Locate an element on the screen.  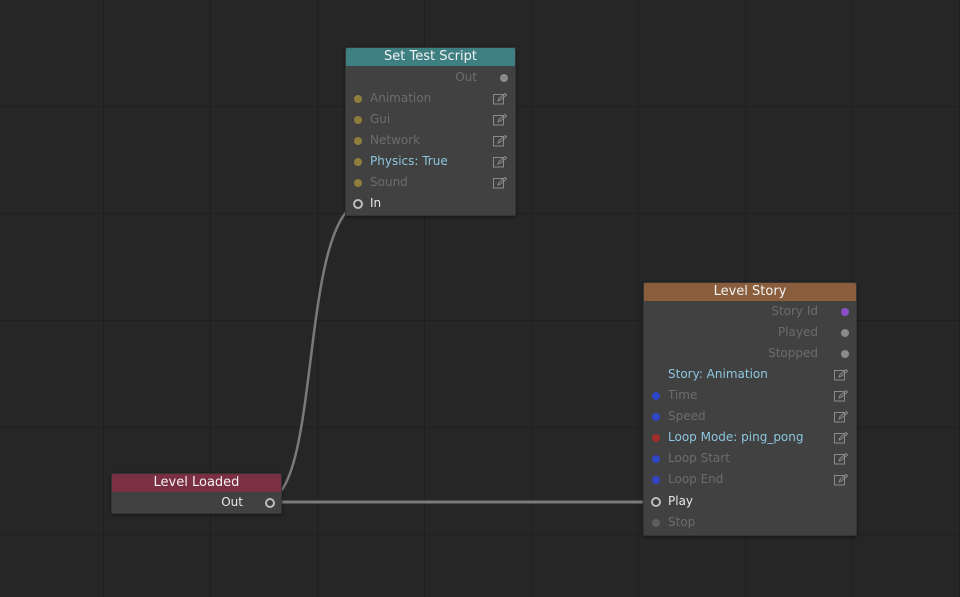
output-port-story-id: Story Id is located at coordinates (750, 311).